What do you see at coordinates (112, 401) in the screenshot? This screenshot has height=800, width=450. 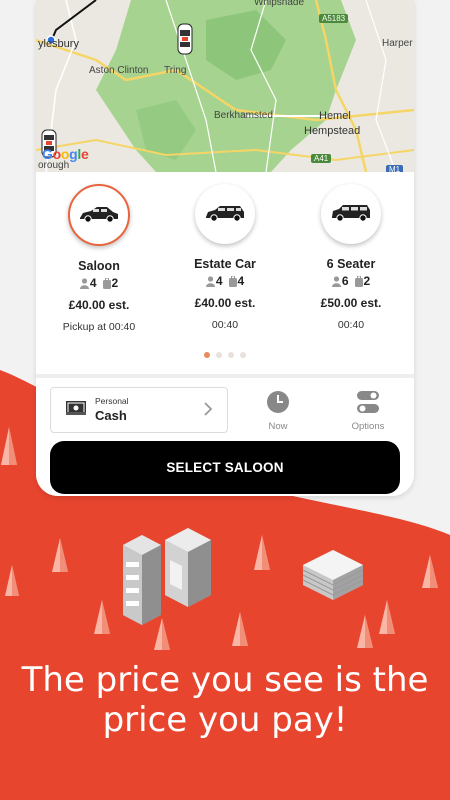 I see `payment-type: Personal` at bounding box center [112, 401].